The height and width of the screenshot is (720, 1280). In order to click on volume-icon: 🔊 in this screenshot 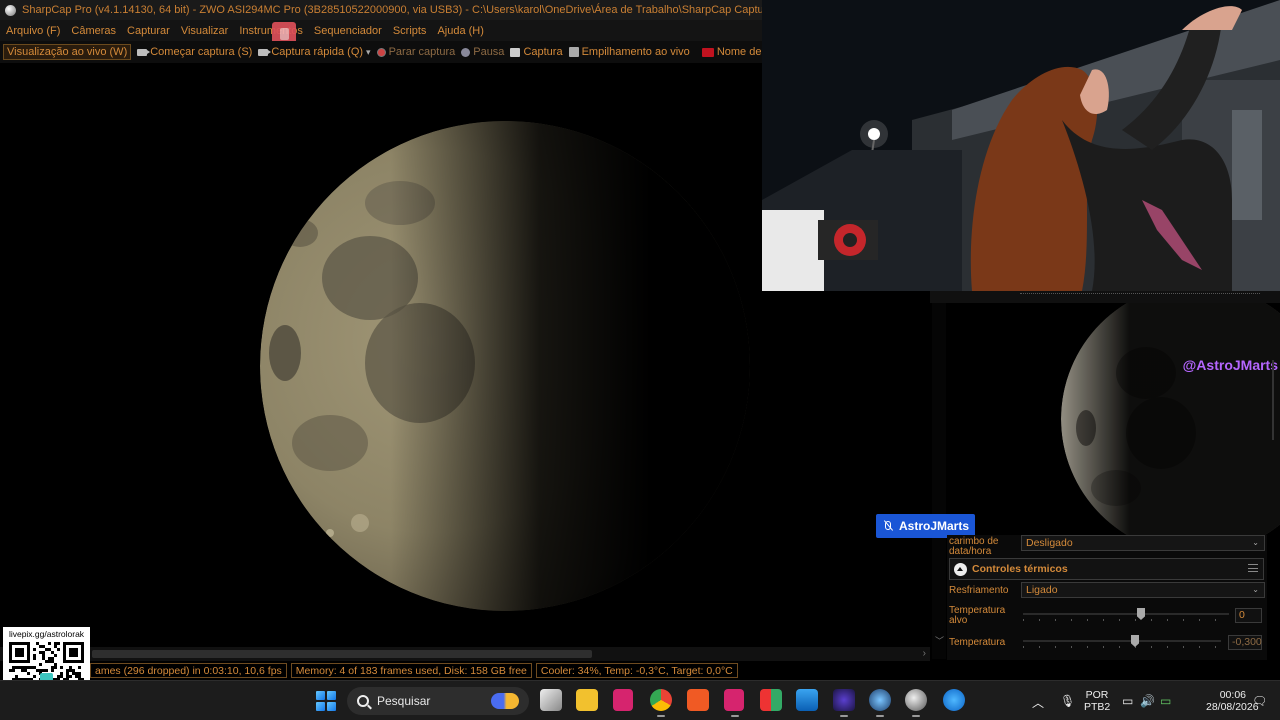, I will do `click(1147, 701)`.